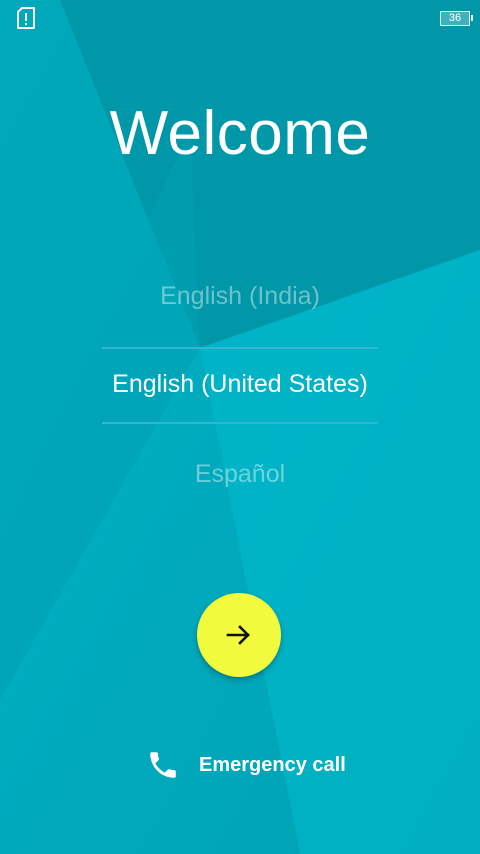  Describe the element at coordinates (240, 474) in the screenshot. I see `language-option-espanol: Español` at that location.